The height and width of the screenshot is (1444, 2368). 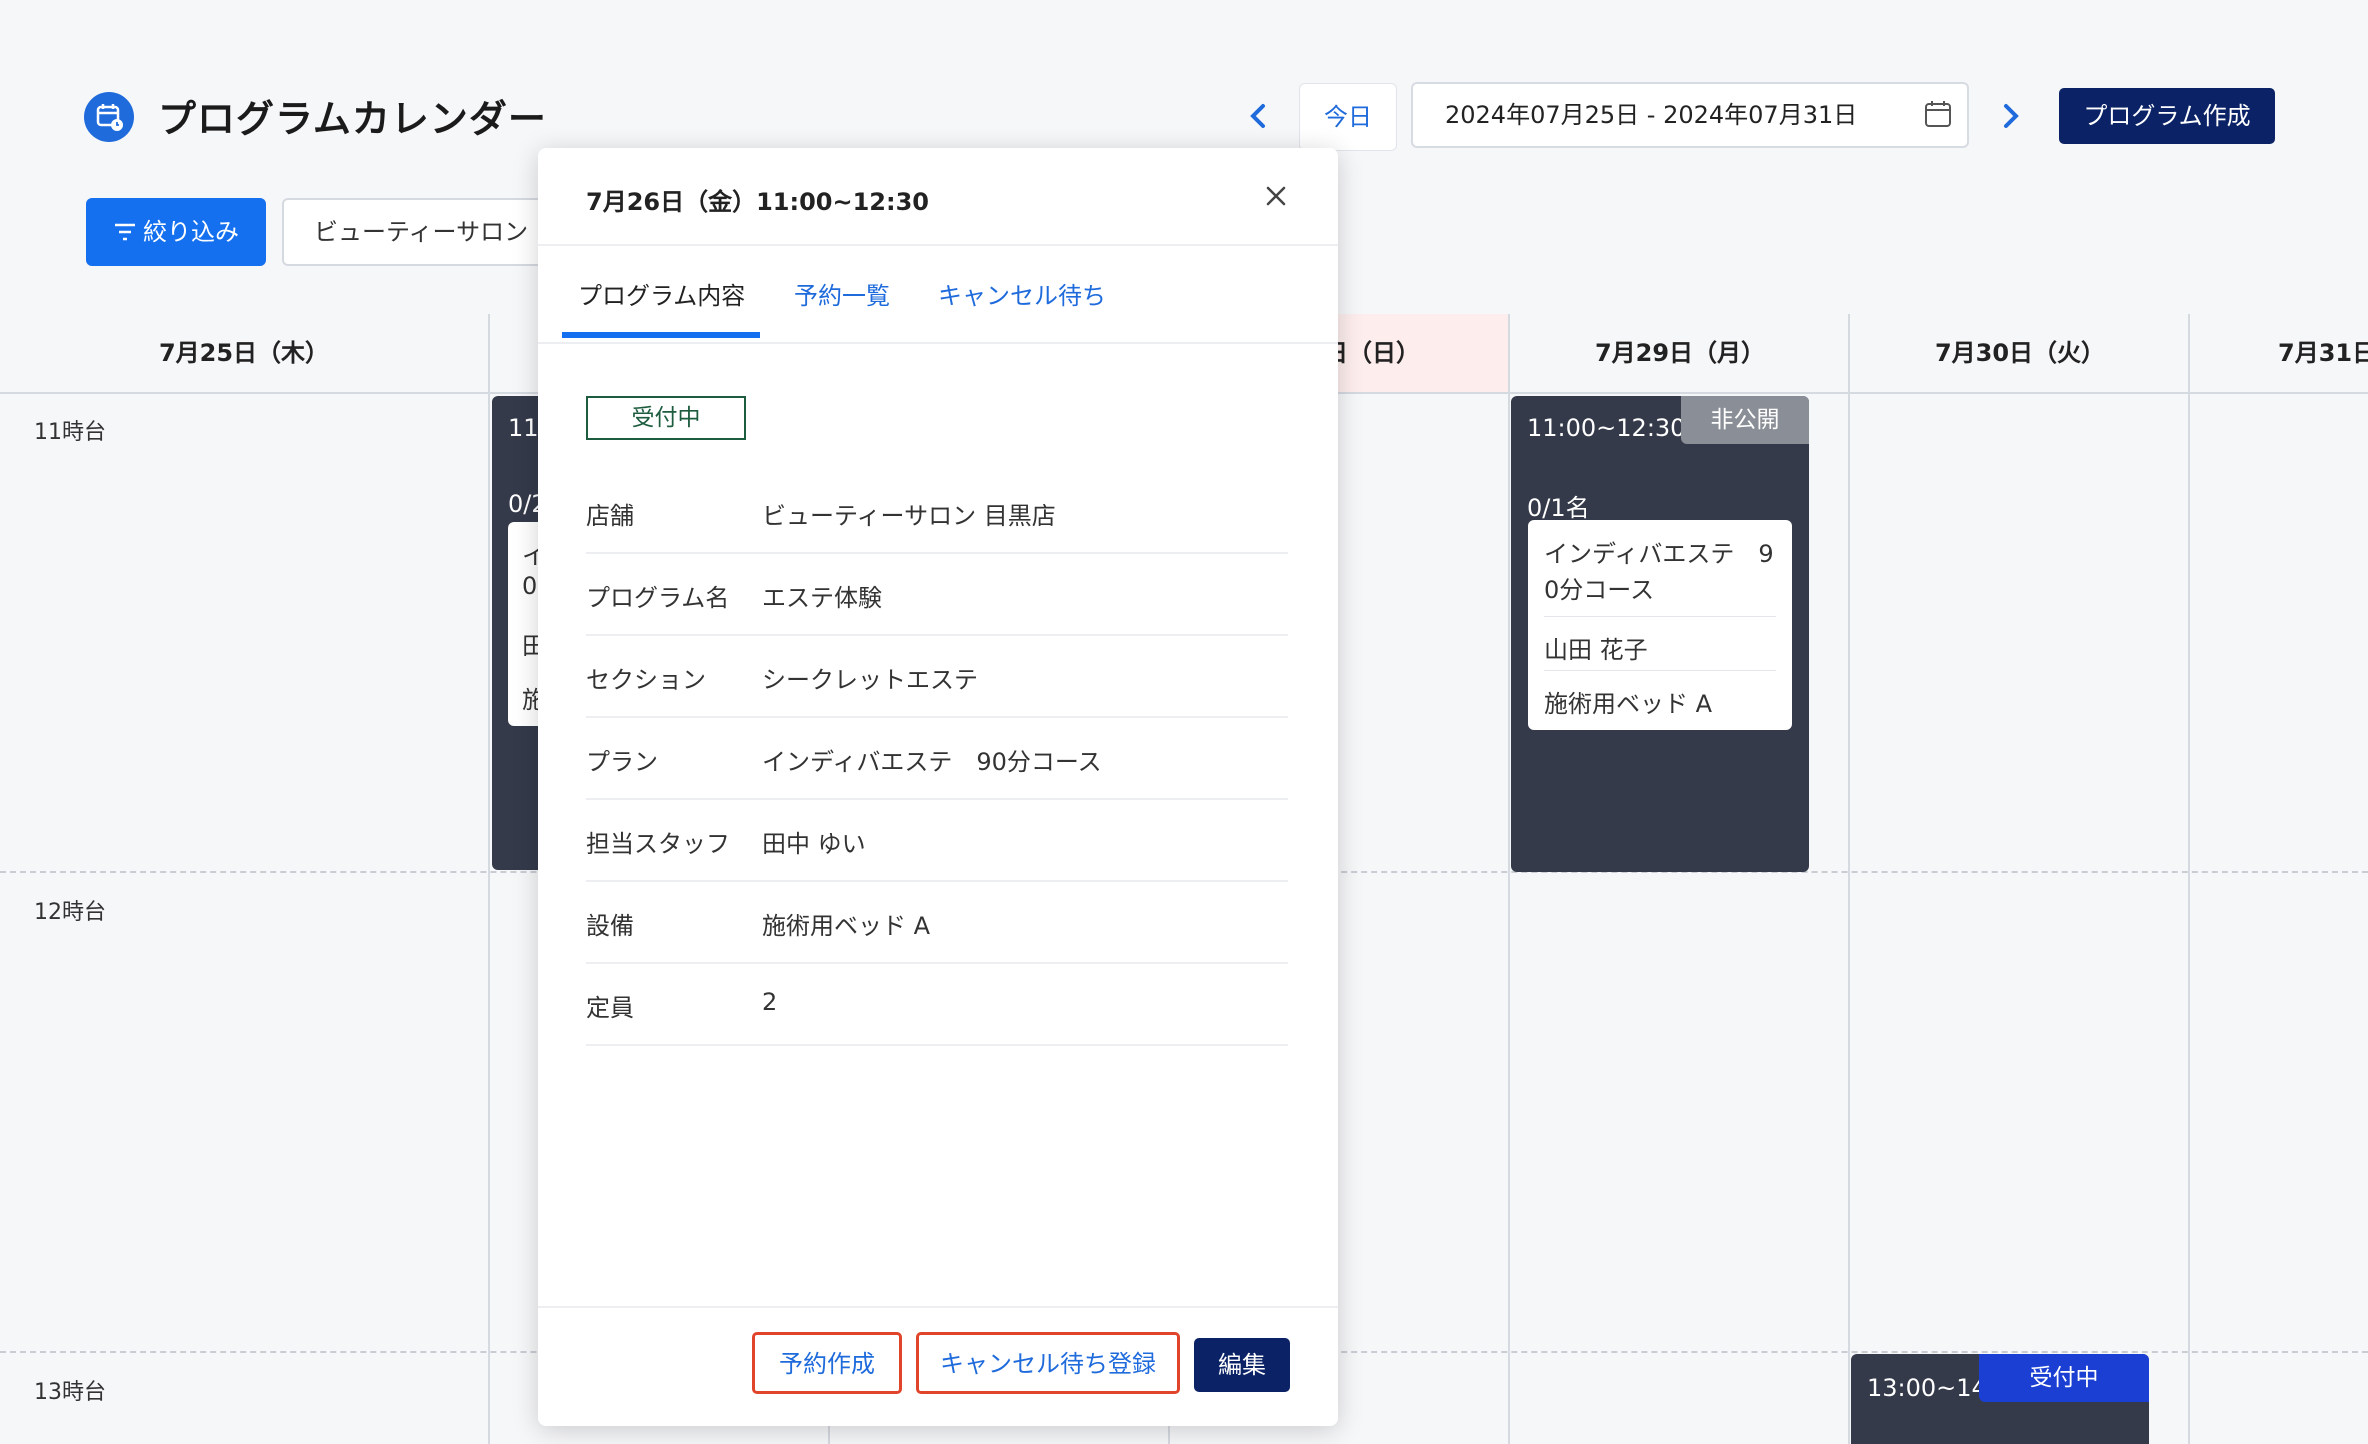 What do you see at coordinates (661, 293) in the screenshot?
I see `tab-program-details: プログラム内容` at bounding box center [661, 293].